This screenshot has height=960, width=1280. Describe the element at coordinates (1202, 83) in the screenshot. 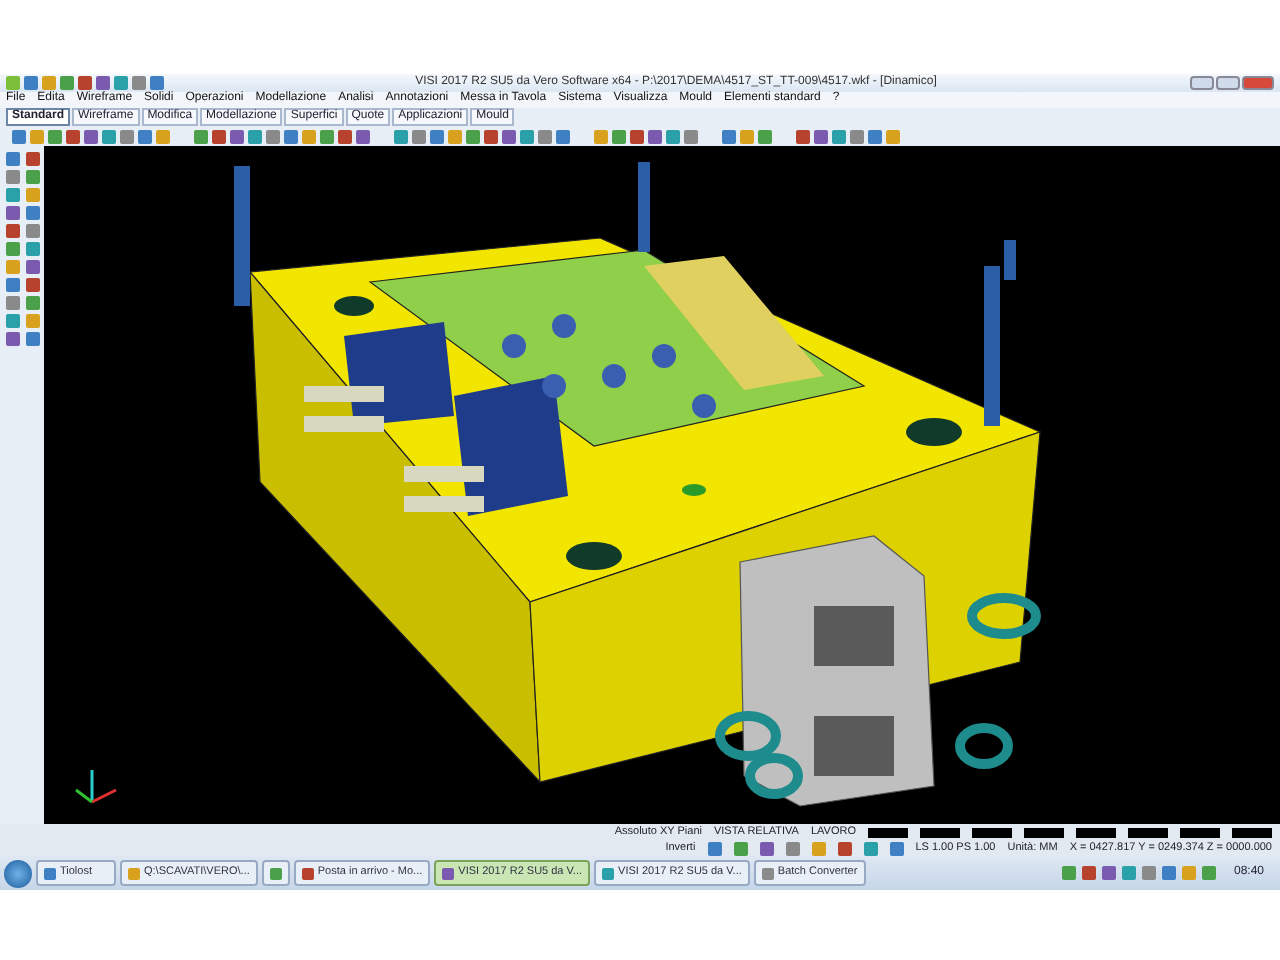

I see `minimize-button` at that location.